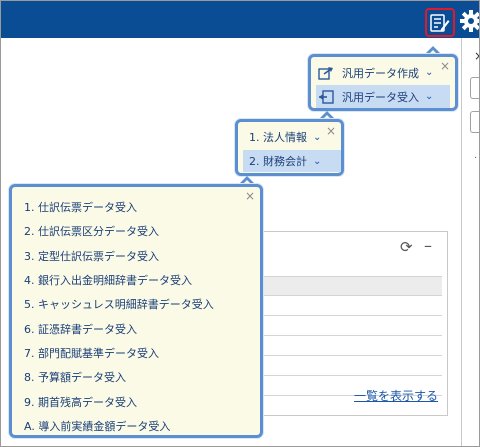 This screenshot has width=480, height=447. What do you see at coordinates (428, 246) in the screenshot?
I see `minimize-icon: –` at bounding box center [428, 246].